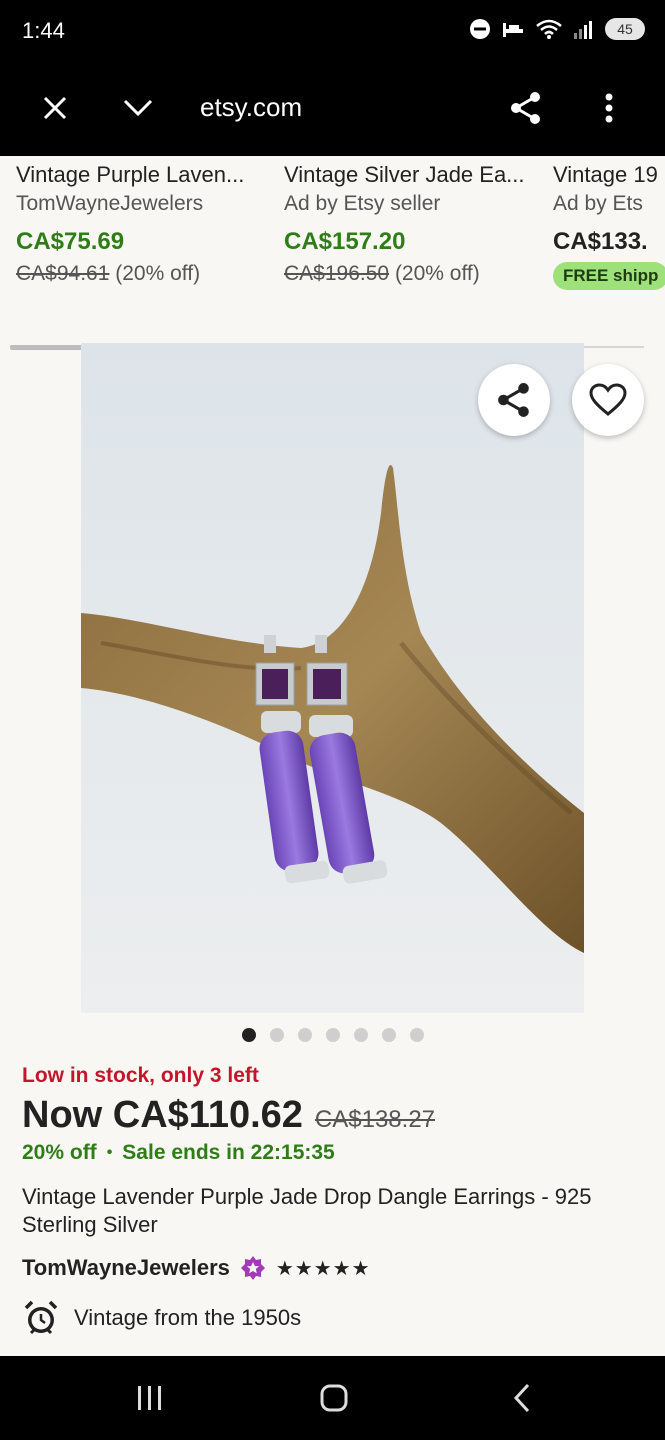 This screenshot has width=665, height=1440. Describe the element at coordinates (625, 29) in the screenshot. I see `battery-icon: 45` at that location.